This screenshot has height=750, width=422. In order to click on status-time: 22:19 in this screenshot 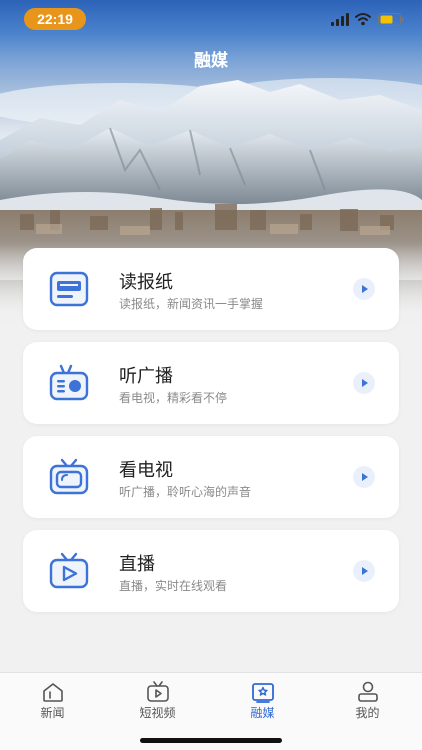, I will do `click(55, 19)`.